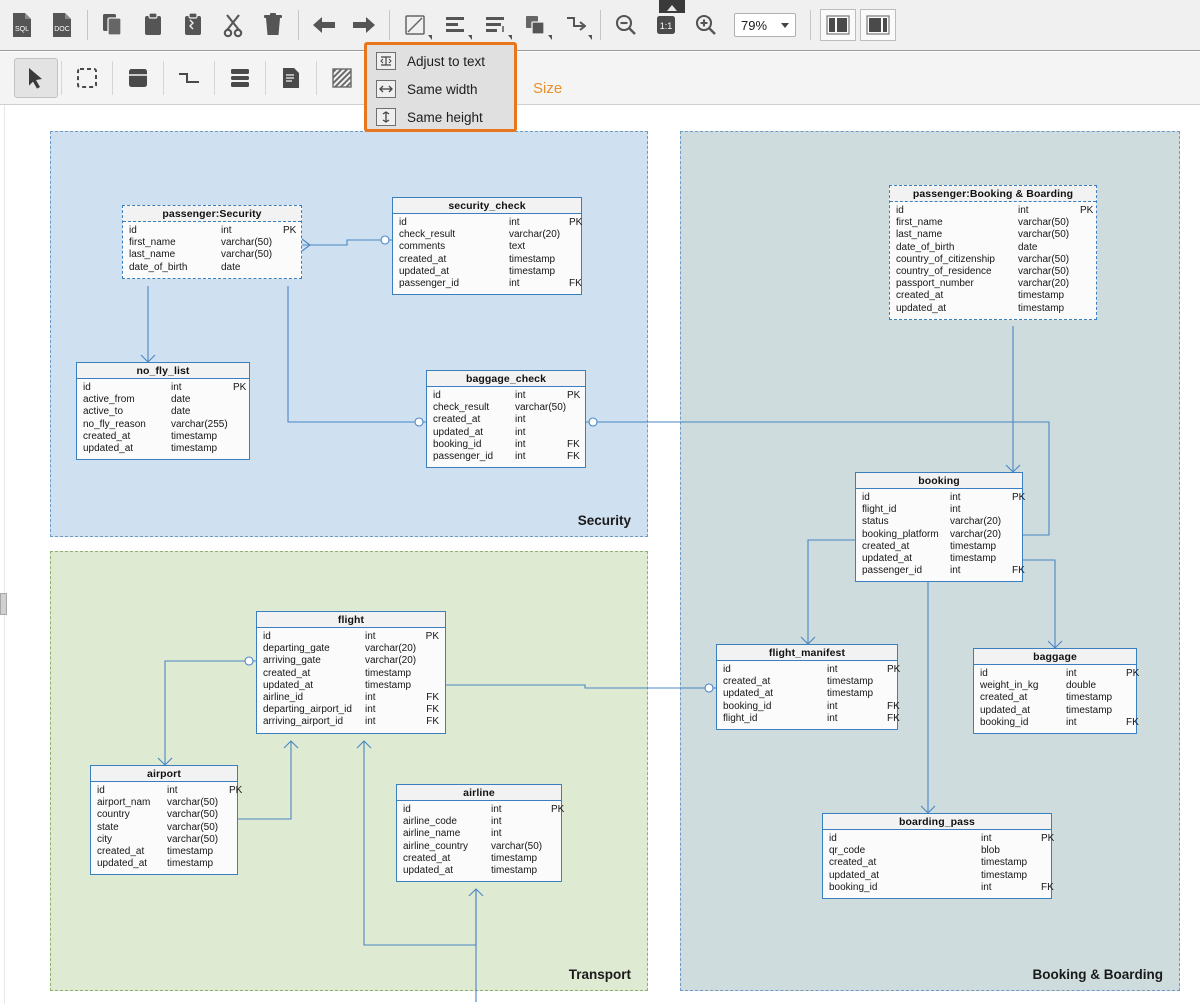  Describe the element at coordinates (153, 25) in the screenshot. I see `paste-icon` at that location.